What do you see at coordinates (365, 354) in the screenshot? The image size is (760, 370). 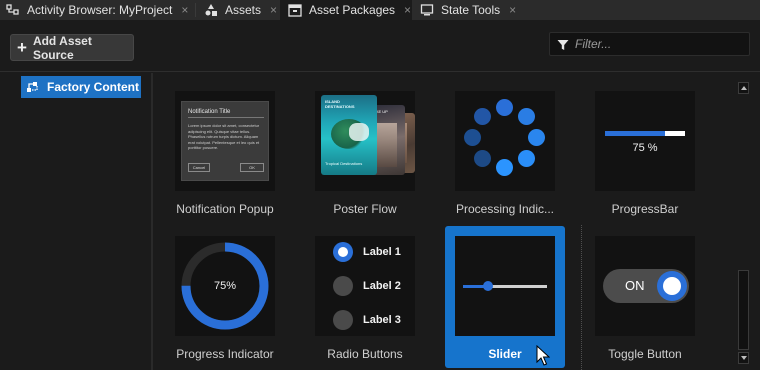 I see `asset-label: Radio Buttons` at bounding box center [365, 354].